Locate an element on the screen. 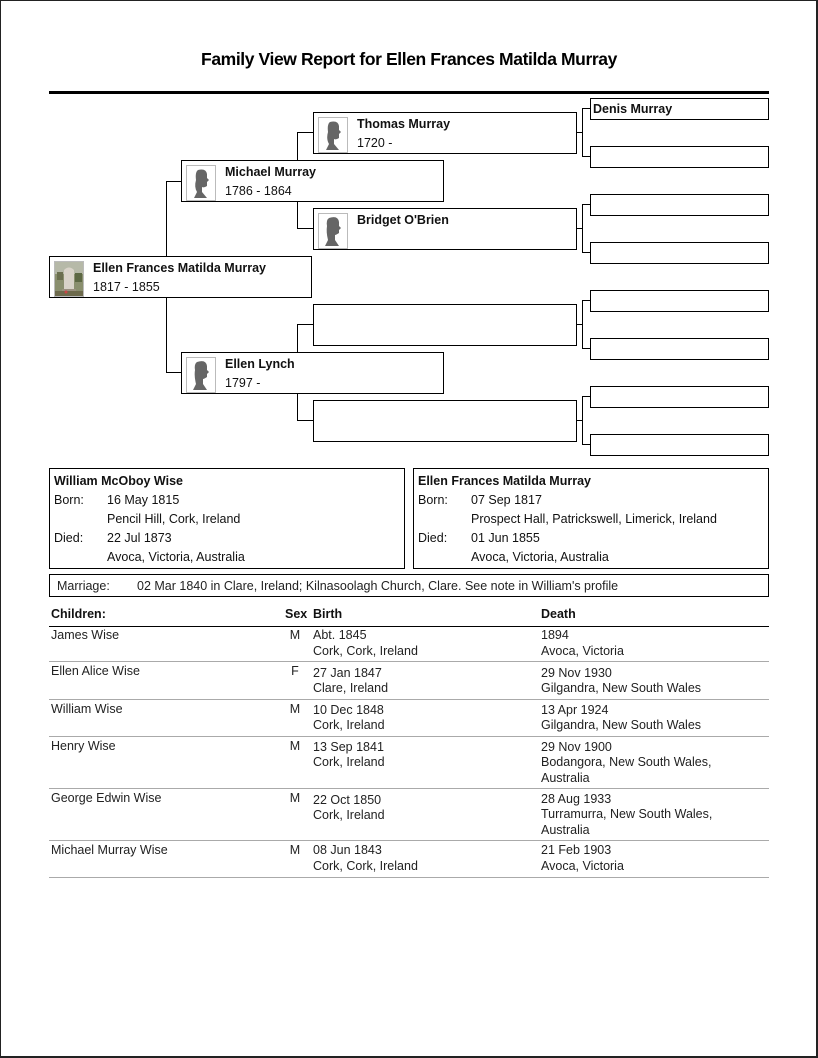 The image size is (818, 1058). person-name: Thomas Murray is located at coordinates (404, 124).